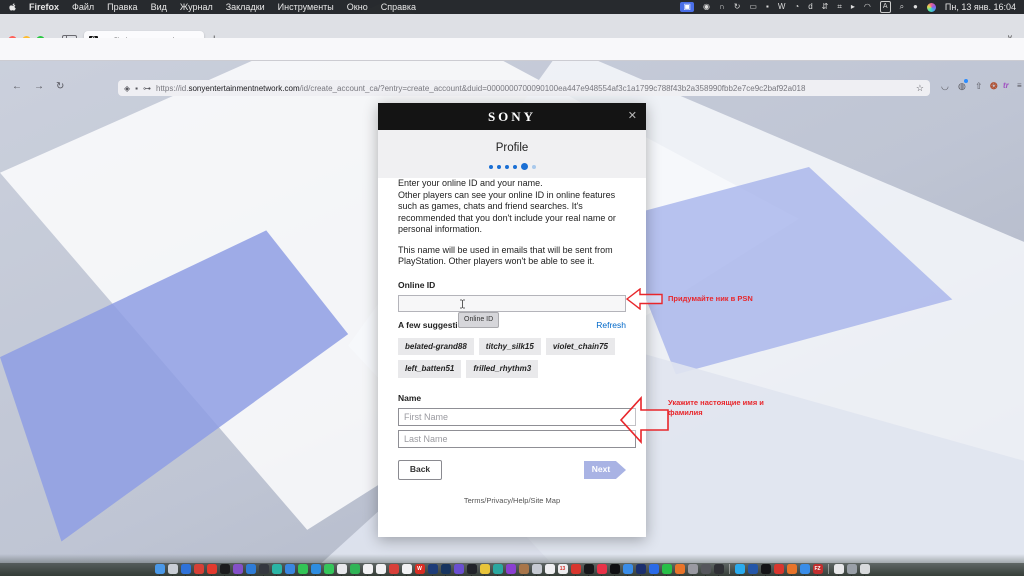 This screenshot has width=1024, height=576. What do you see at coordinates (512, 303) in the screenshot?
I see `online-id-input` at bounding box center [512, 303].